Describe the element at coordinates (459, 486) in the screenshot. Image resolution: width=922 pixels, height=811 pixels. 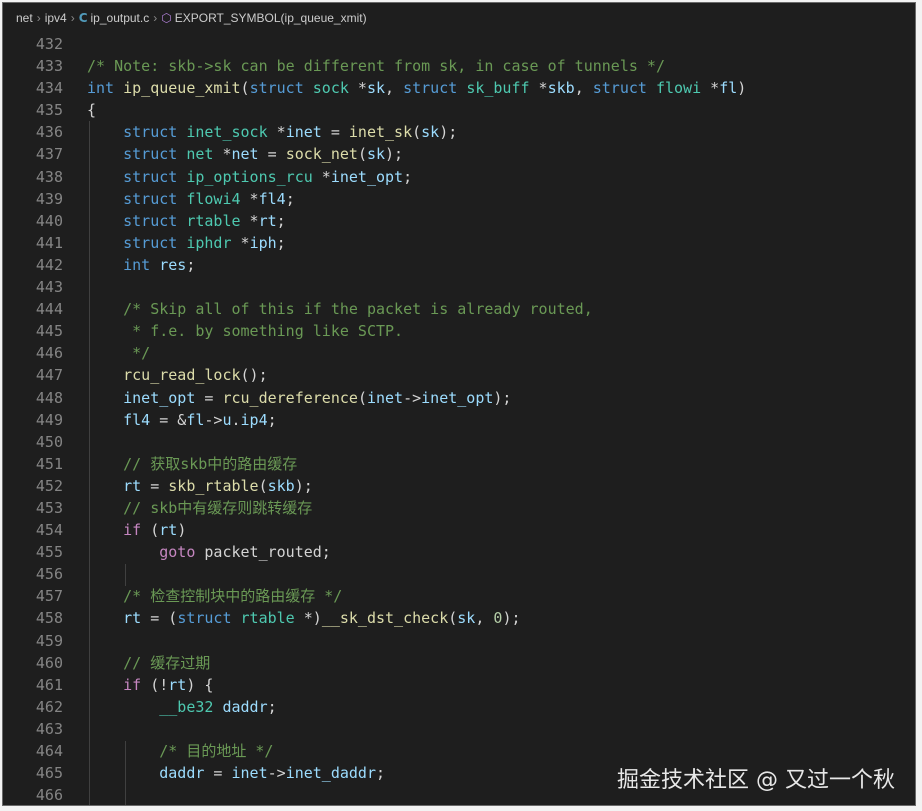
I see `code-line: 452 rt = skb_rtable(skb);` at that location.